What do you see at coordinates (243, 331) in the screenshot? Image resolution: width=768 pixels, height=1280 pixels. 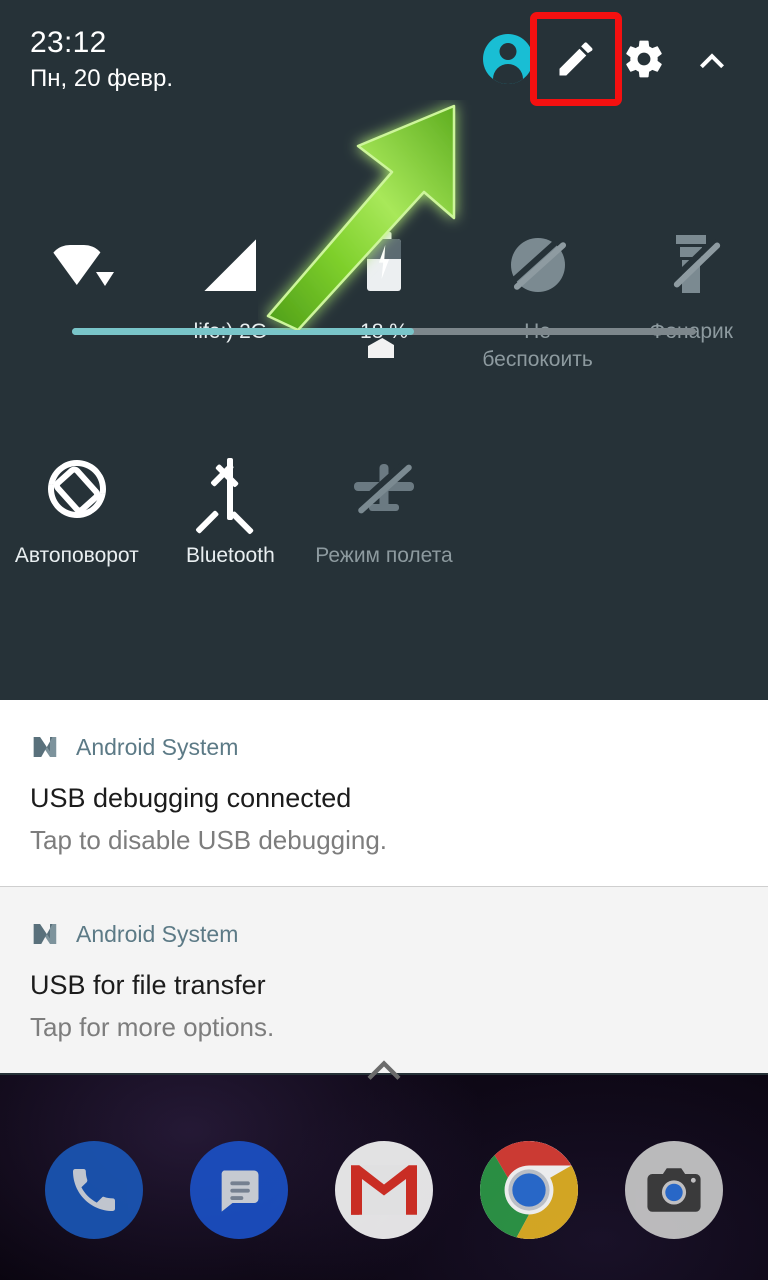 I see `brightness-fill` at bounding box center [243, 331].